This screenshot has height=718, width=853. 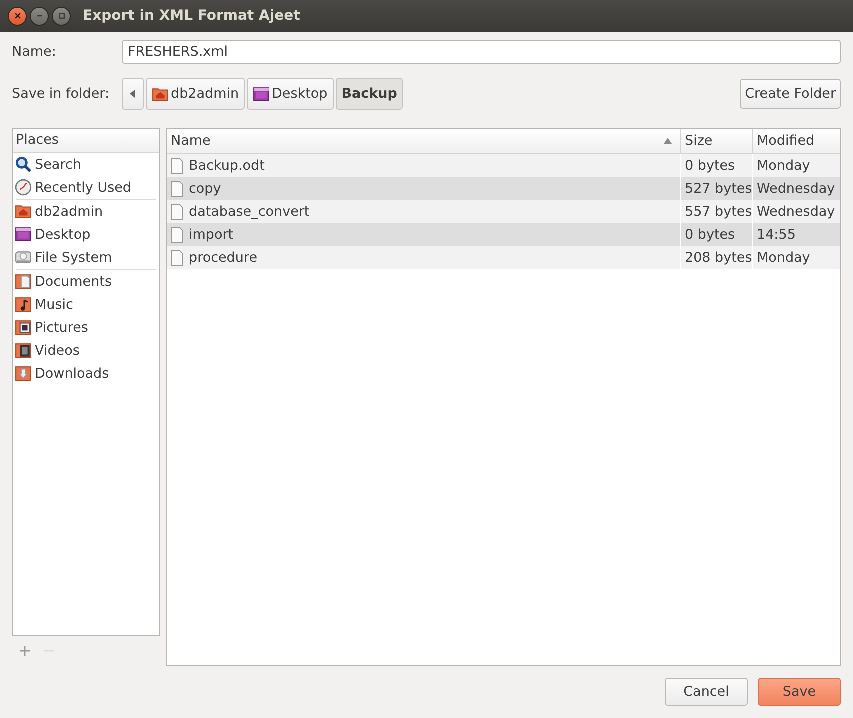 What do you see at coordinates (86, 327) in the screenshot?
I see `place-item: Pictures` at bounding box center [86, 327].